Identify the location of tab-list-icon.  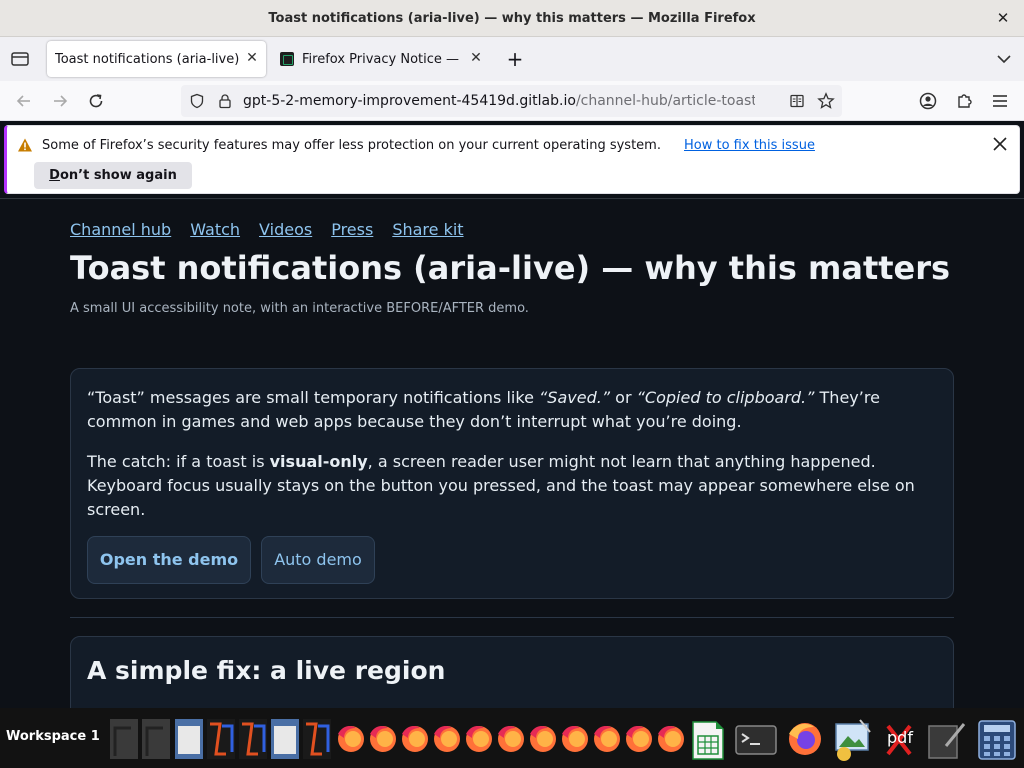
(20, 59).